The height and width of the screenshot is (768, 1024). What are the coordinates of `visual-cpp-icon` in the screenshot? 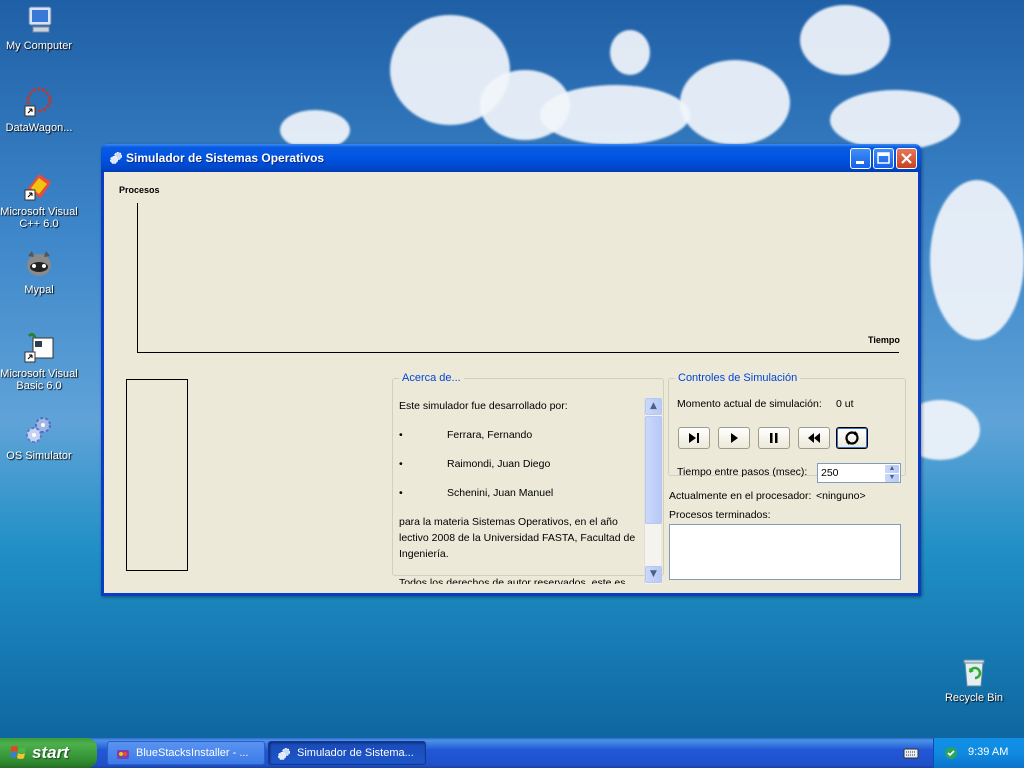 It's located at (39, 186).